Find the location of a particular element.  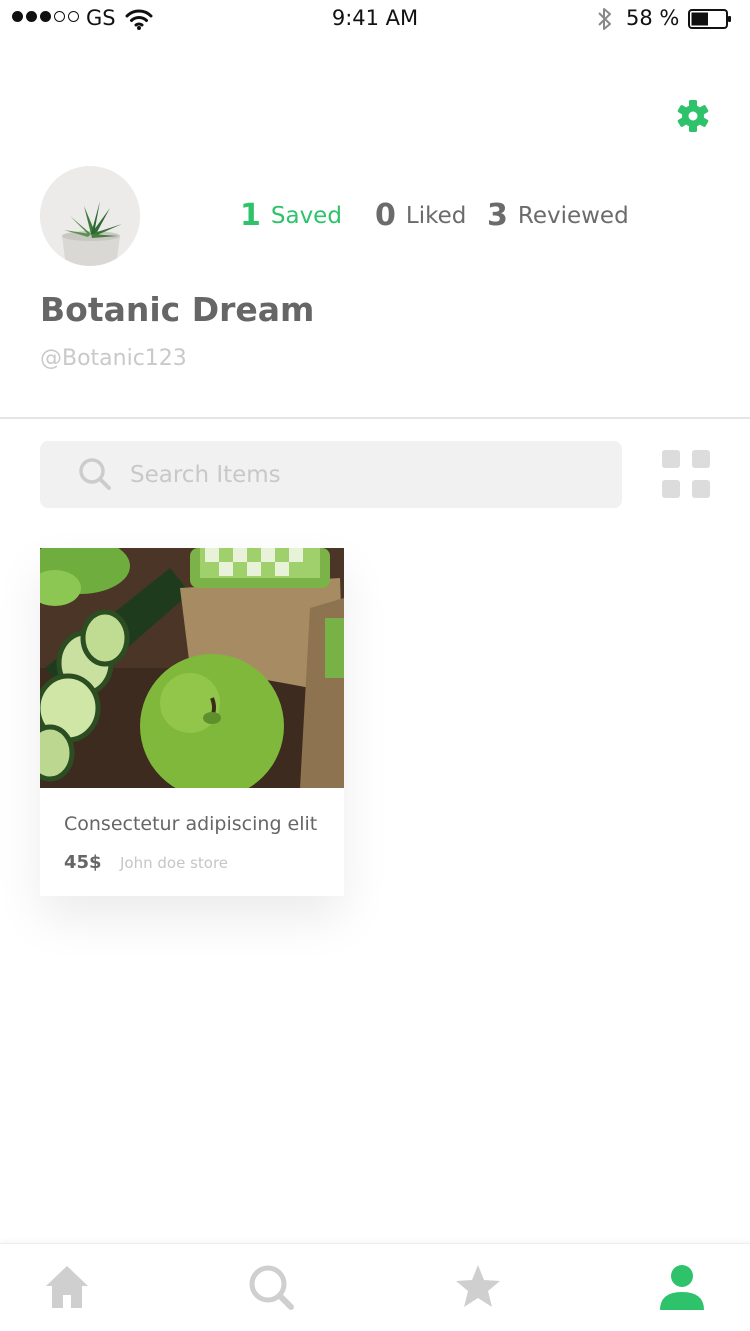

profile-handle: @Botanic123 is located at coordinates (113, 358).